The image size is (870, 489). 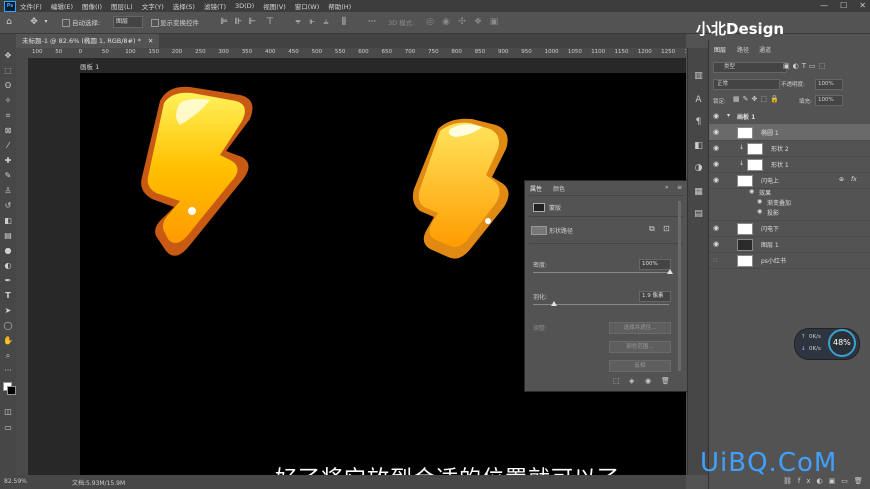 What do you see at coordinates (789, 164) in the screenshot?
I see `layer-row-shape-1: ◉ ↓ 形状 1` at bounding box center [789, 164].